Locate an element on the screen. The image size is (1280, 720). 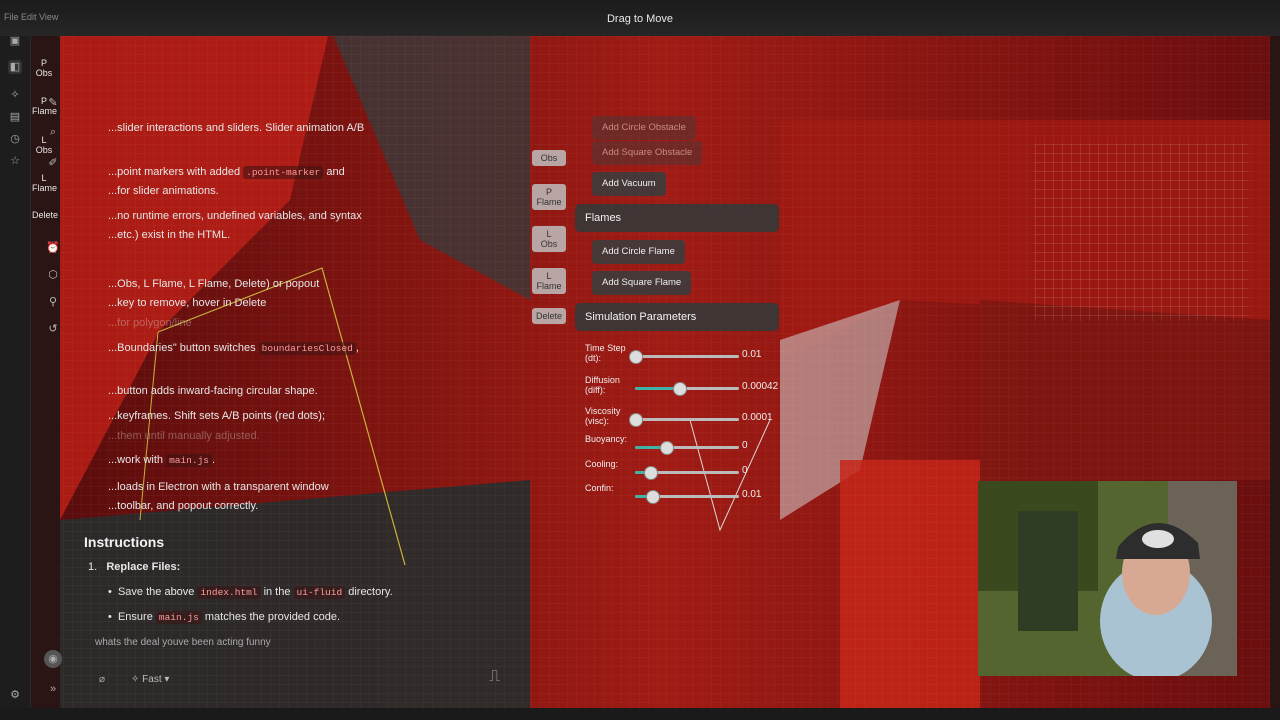
slider-row: Confin: 0.01 is located at coordinates (677, 496).